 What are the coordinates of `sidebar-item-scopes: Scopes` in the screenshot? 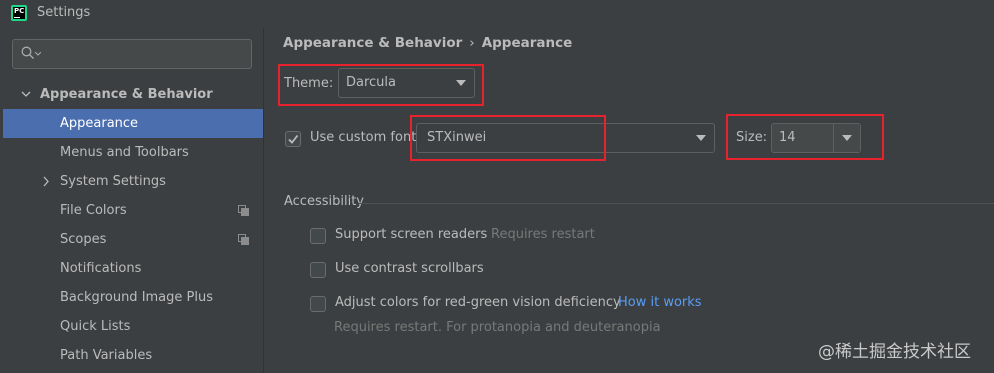 It's located at (131, 239).